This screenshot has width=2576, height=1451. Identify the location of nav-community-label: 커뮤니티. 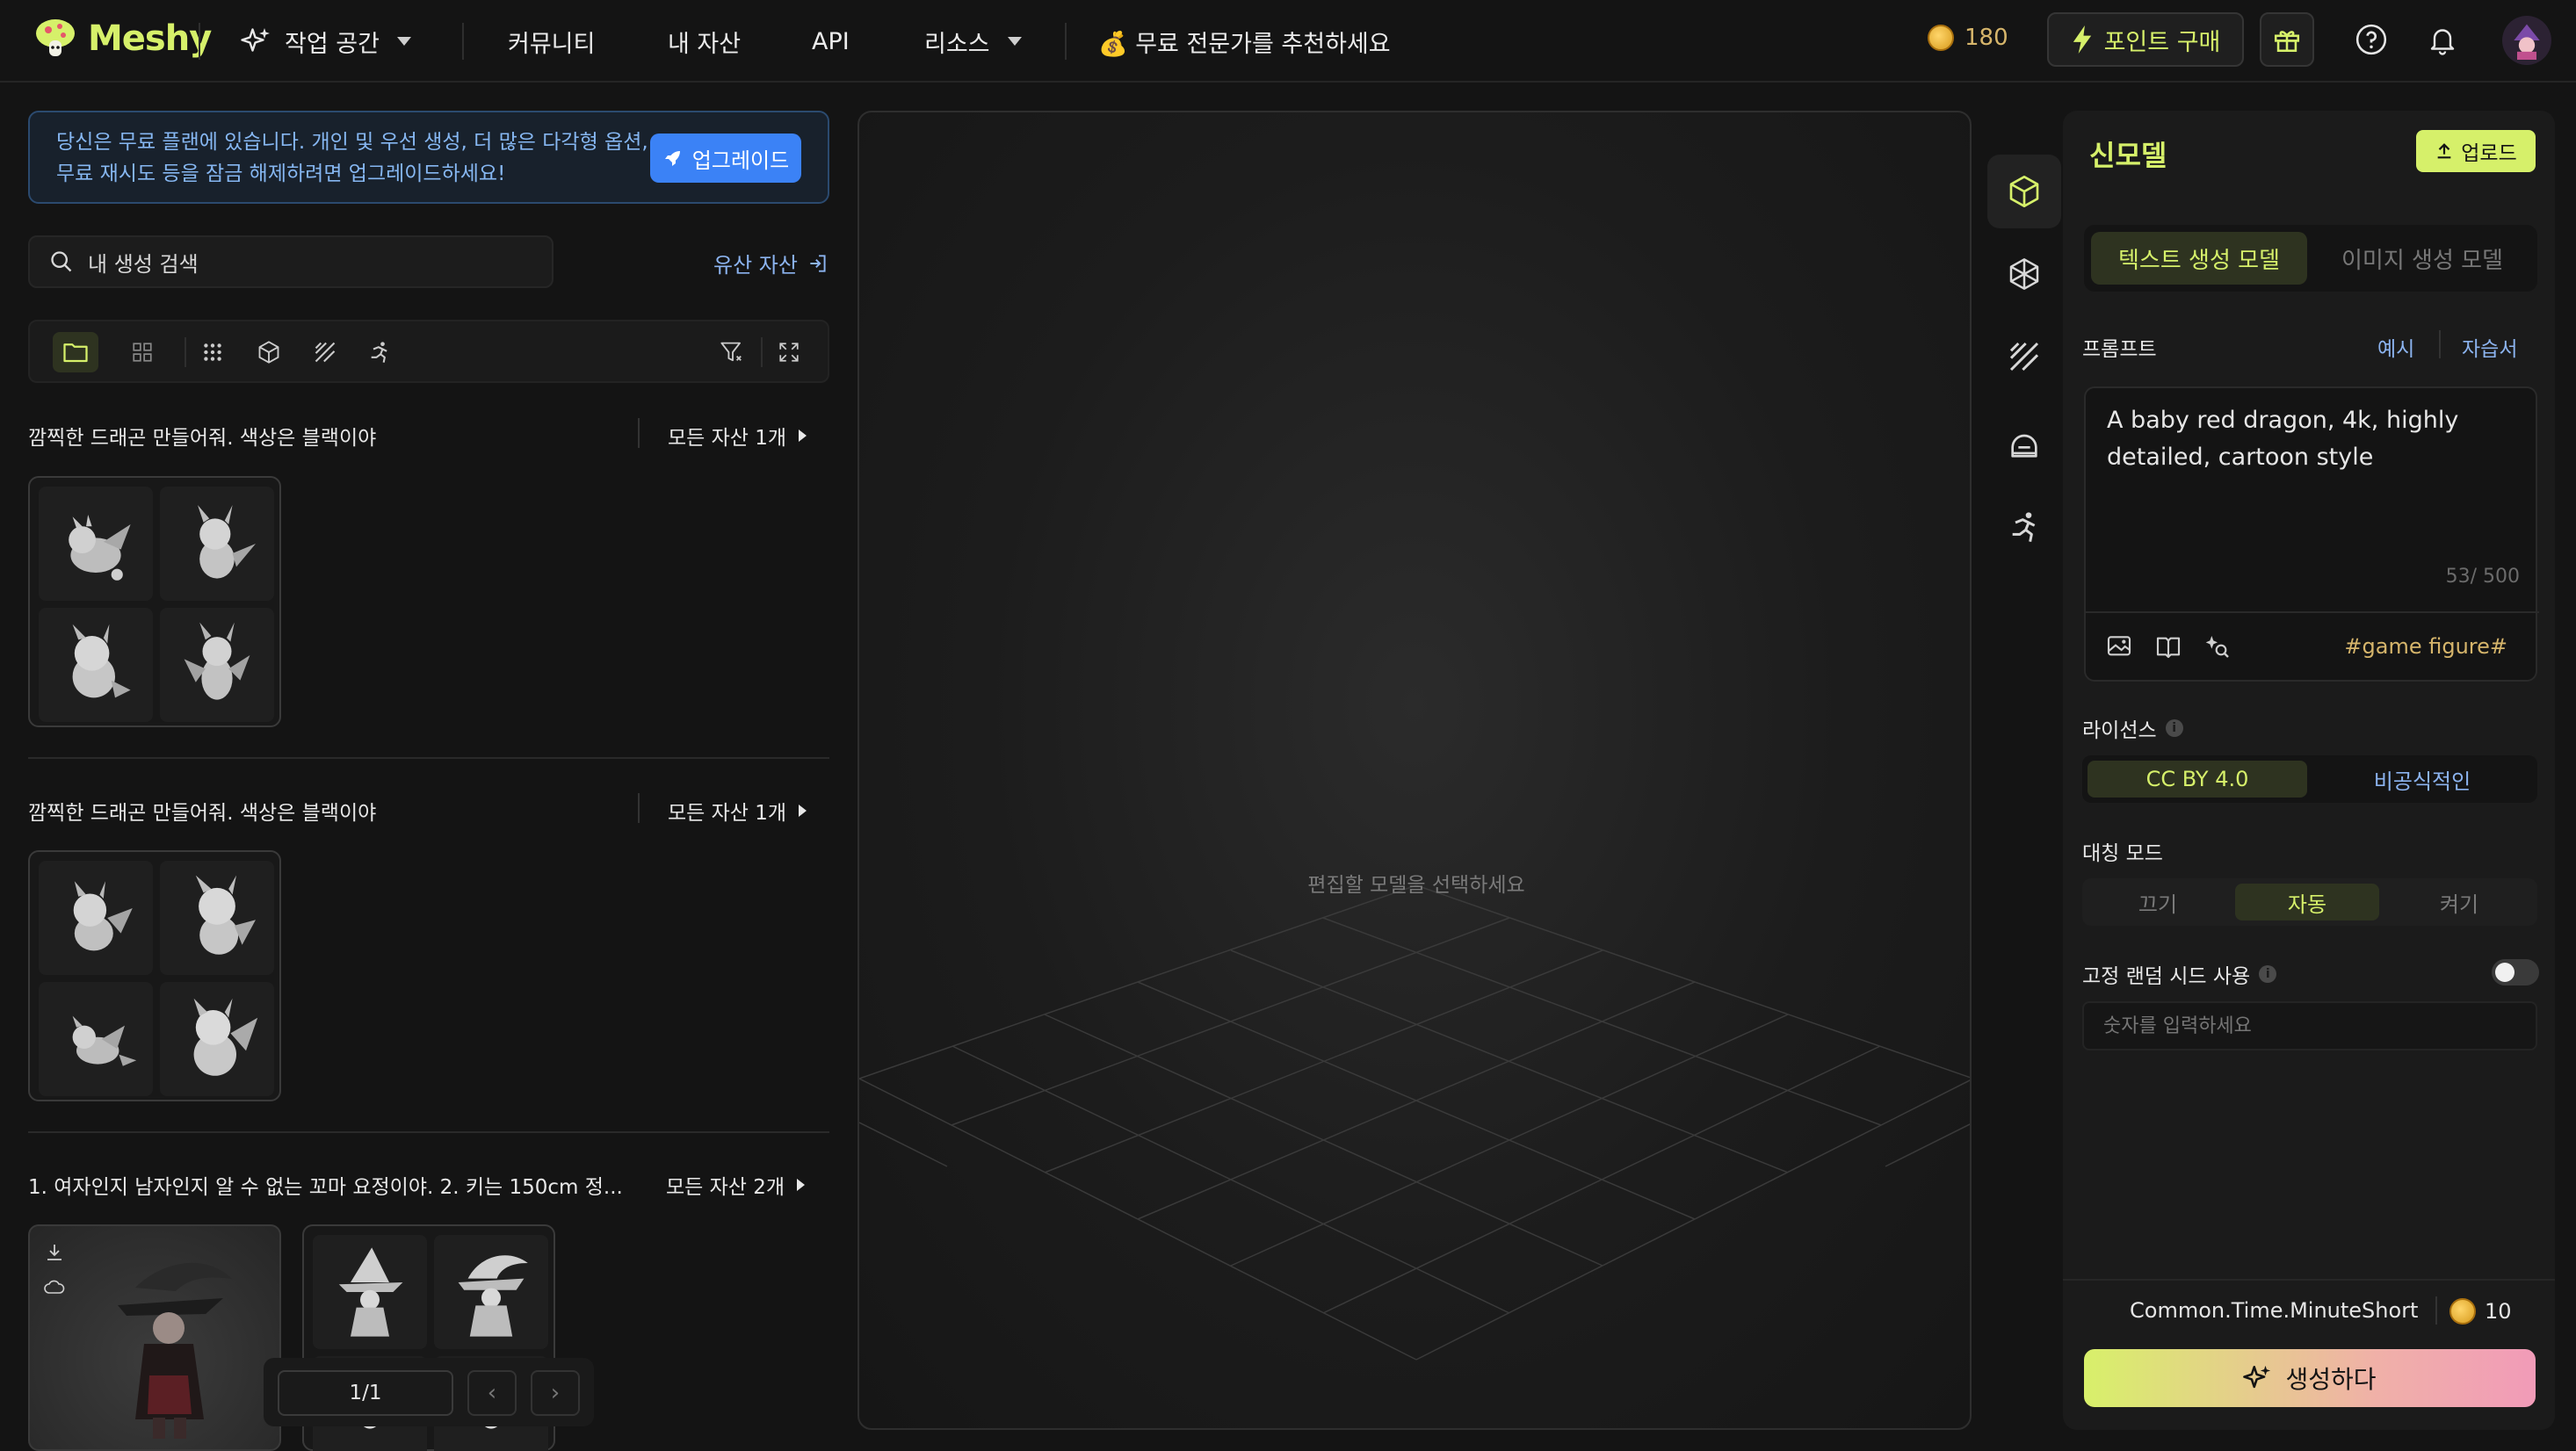
(552, 44).